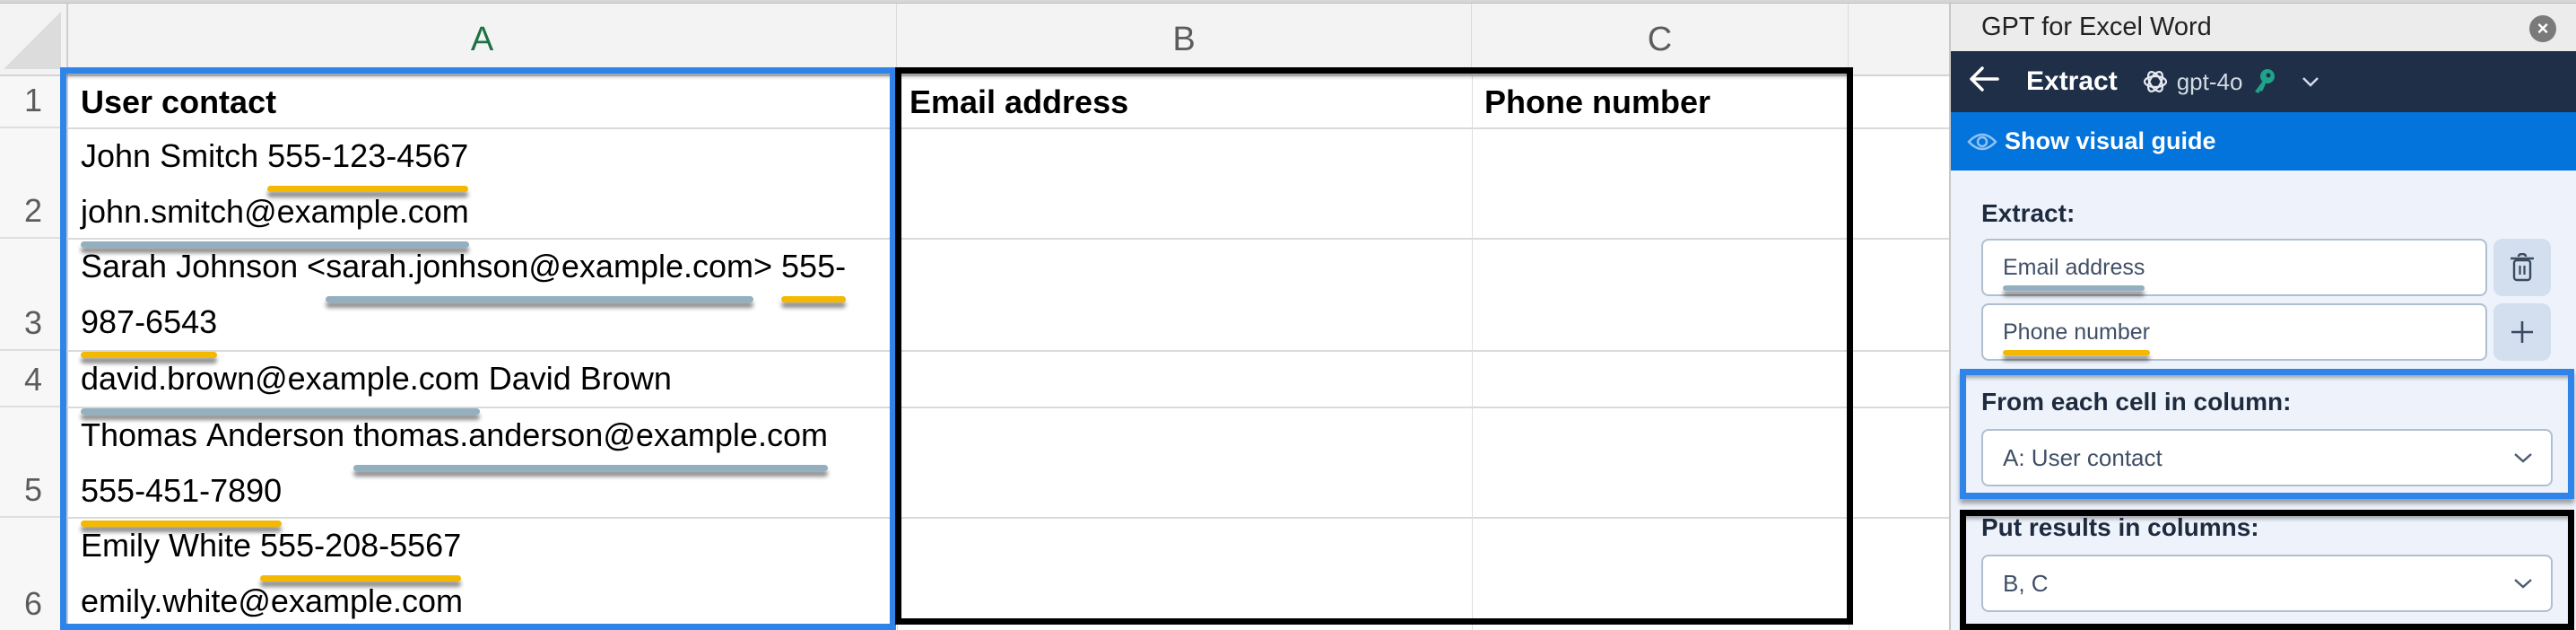 This screenshot has width=2576, height=630. What do you see at coordinates (272, 601) in the screenshot?
I see `email-address-highlight: emily.white@example.com` at bounding box center [272, 601].